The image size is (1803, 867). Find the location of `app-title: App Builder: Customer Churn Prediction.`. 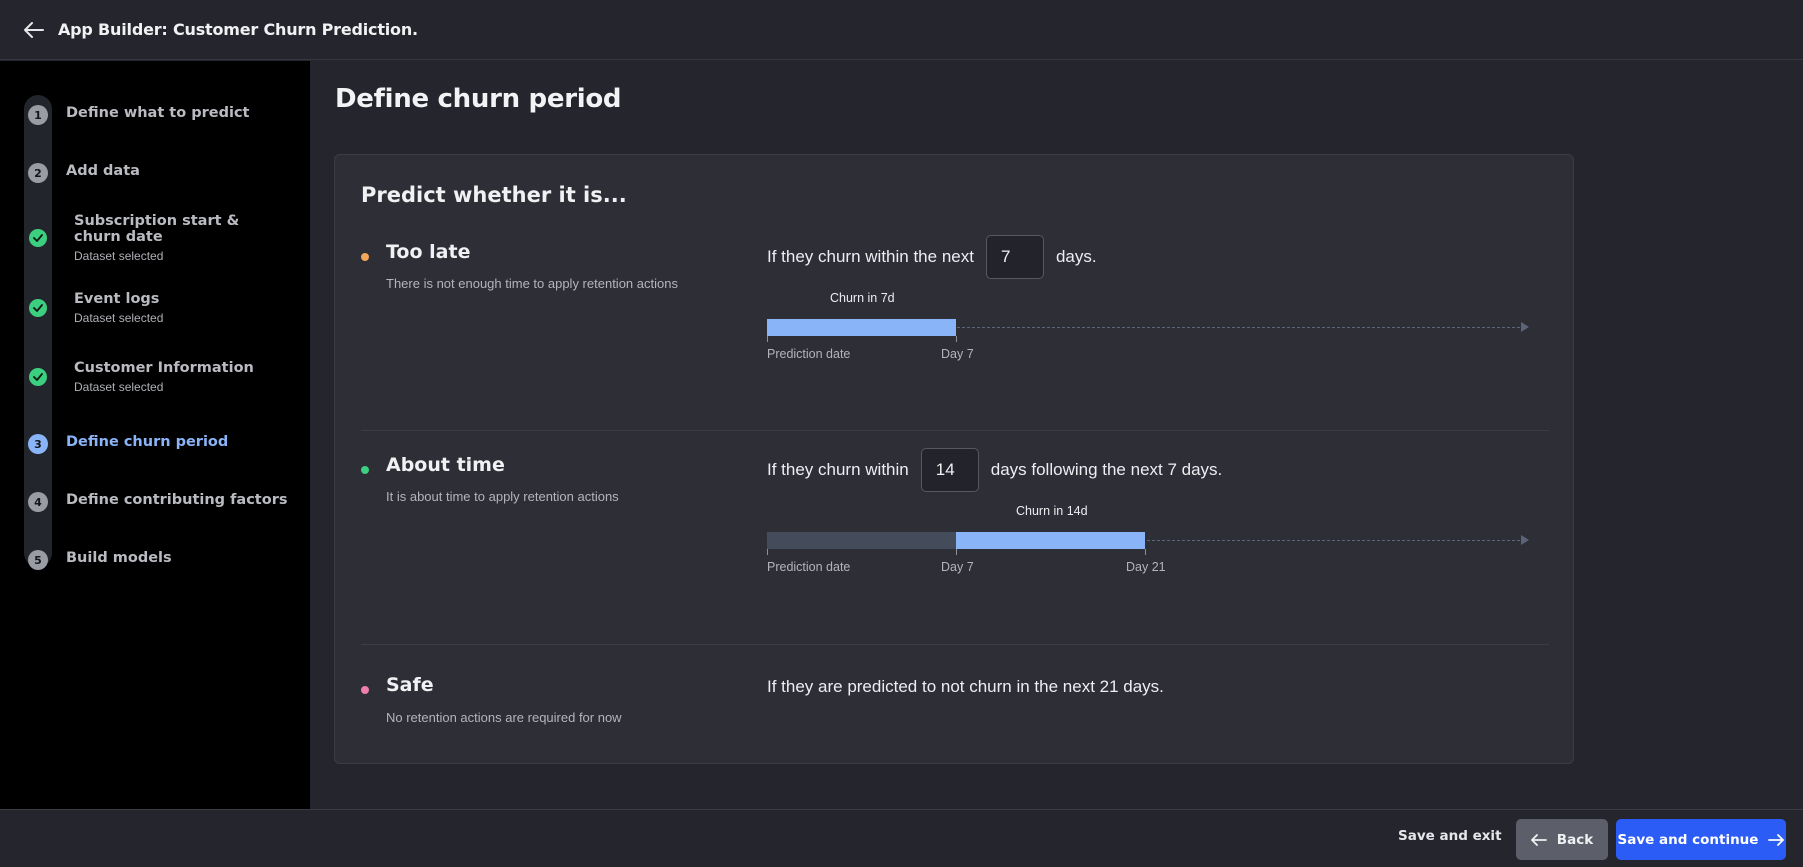

app-title: App Builder: Customer Churn Prediction. is located at coordinates (238, 29).